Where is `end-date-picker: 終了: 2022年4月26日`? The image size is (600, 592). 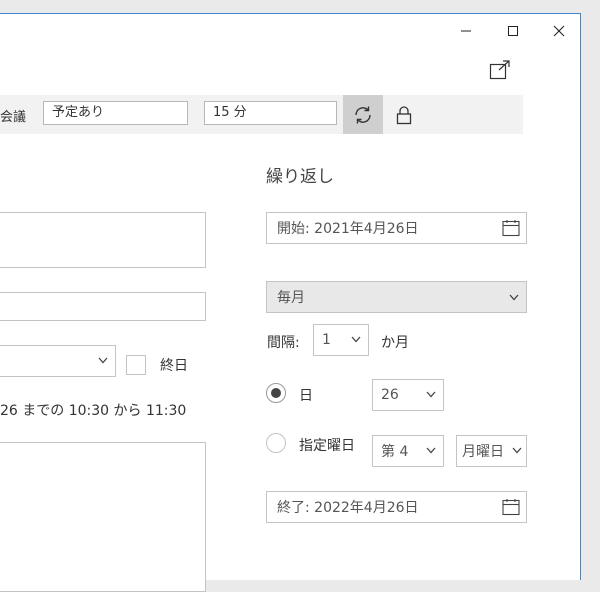
end-date-picker: 終了: 2022年4月26日 is located at coordinates (396, 507).